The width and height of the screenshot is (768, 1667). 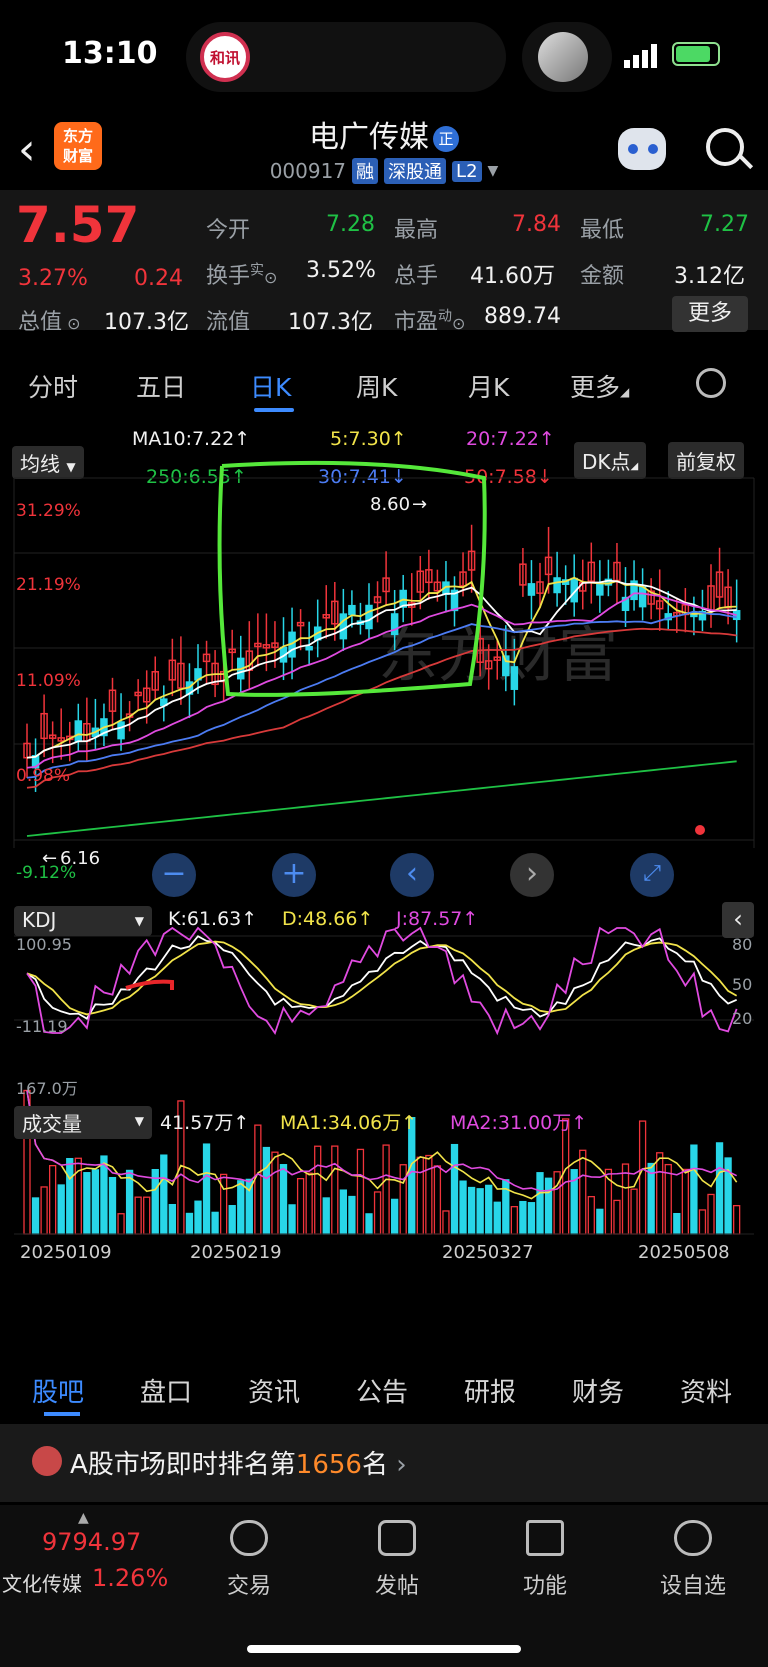 I want to click on kdj-selector: KDJ ▼, so click(x=83, y=921).